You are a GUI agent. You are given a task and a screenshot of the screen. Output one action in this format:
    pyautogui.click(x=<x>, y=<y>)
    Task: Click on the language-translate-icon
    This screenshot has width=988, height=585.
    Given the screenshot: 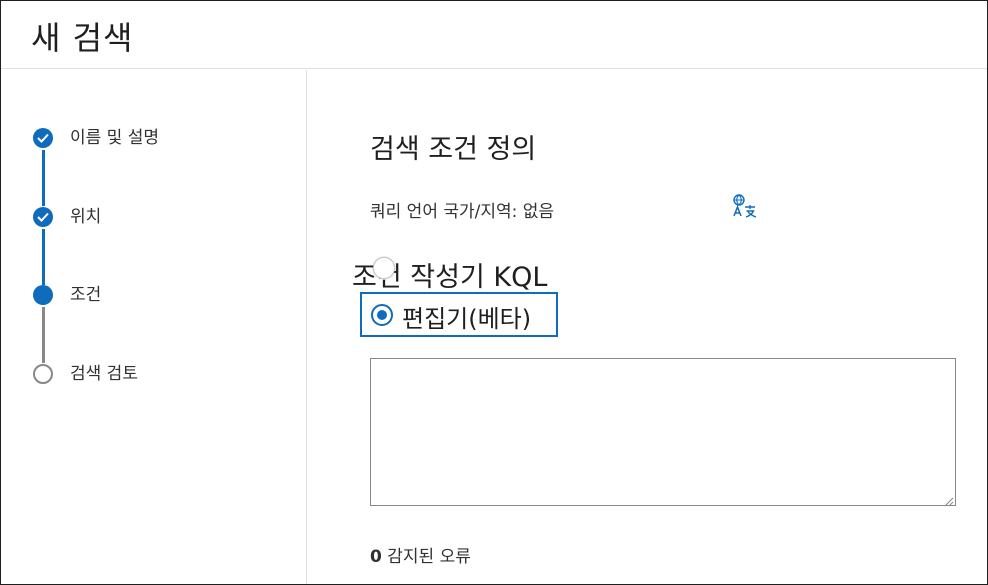 What is the action you would take?
    pyautogui.click(x=745, y=206)
    